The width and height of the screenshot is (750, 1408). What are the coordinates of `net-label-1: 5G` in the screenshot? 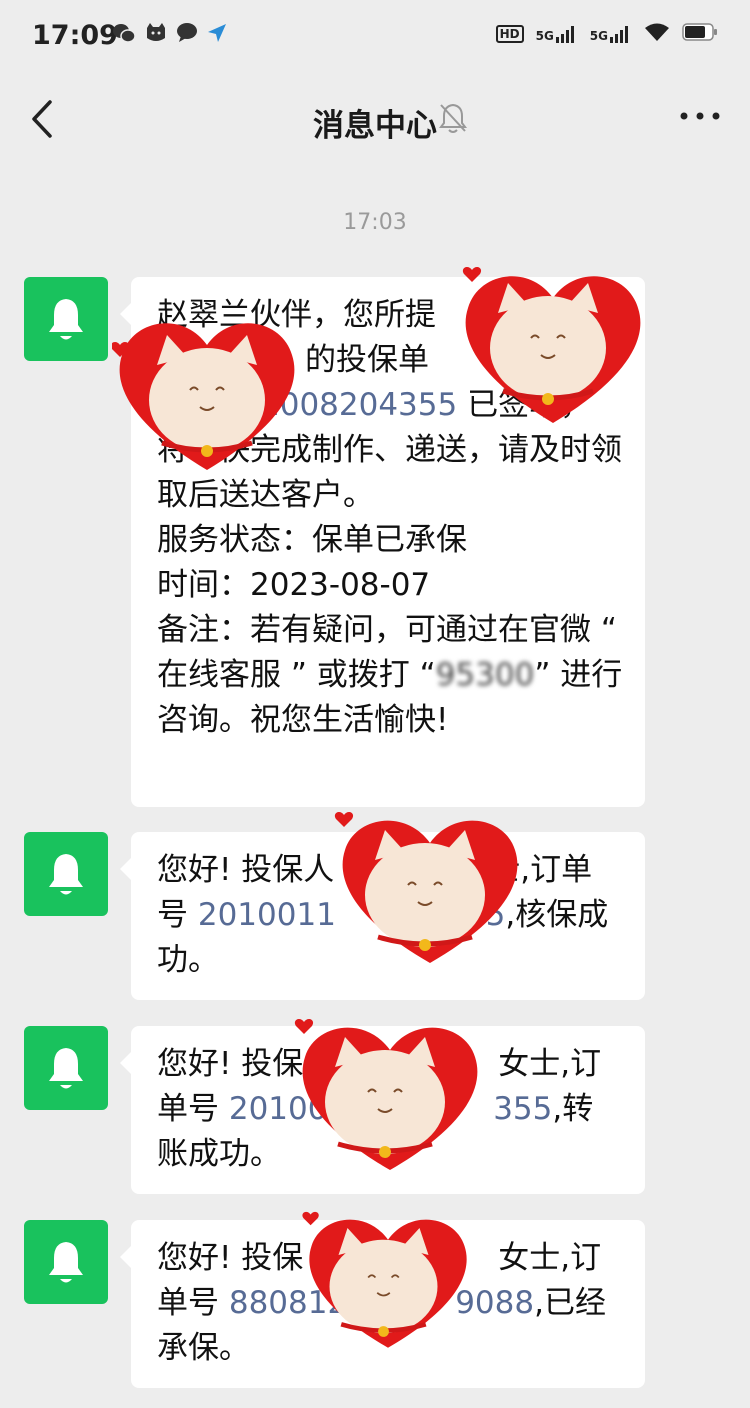 It's located at (544, 36).